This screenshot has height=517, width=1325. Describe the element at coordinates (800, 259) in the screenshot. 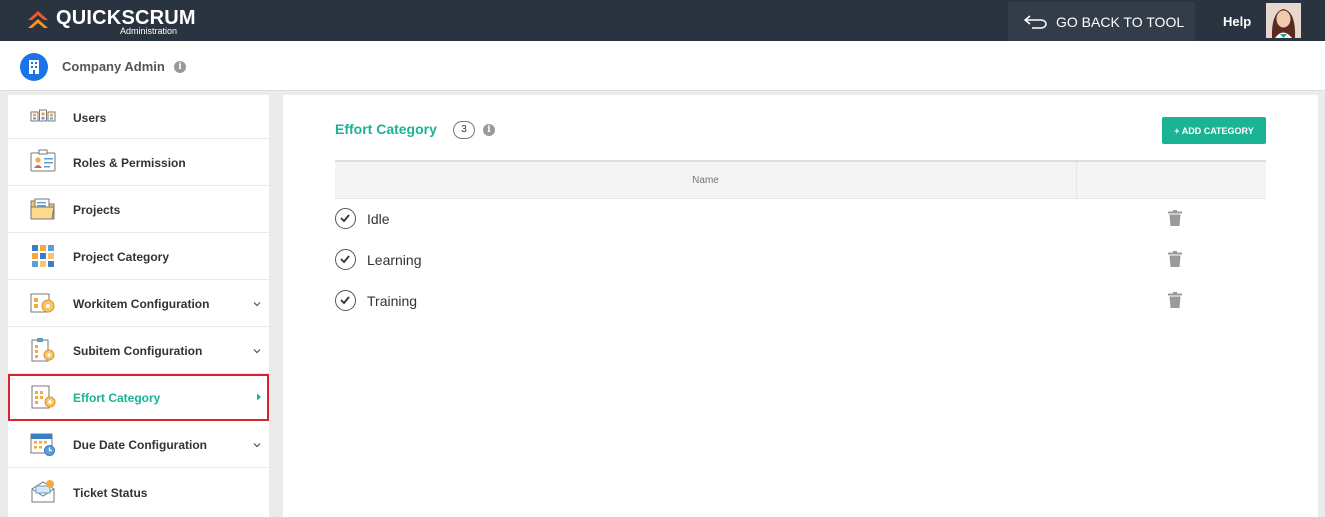

I see `table-row: Learning` at that location.